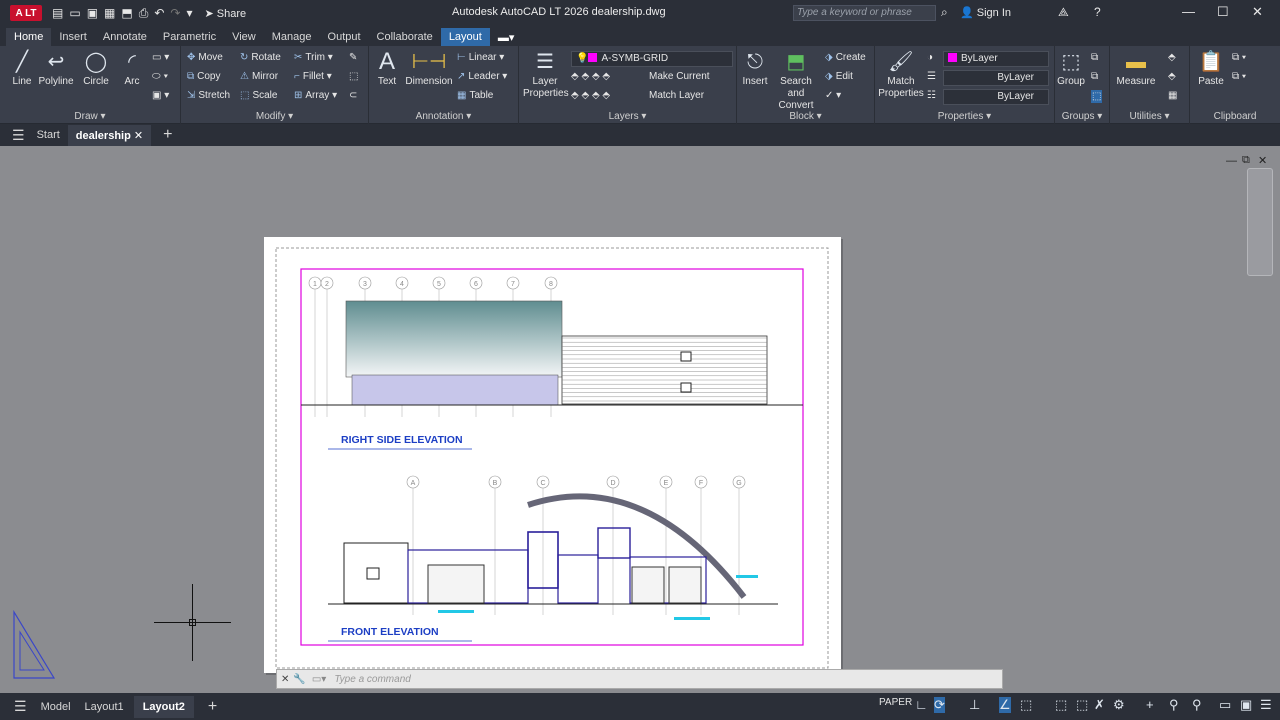 The image size is (1280, 720). I want to click on tab-dealership: dealership ✕, so click(109, 135).